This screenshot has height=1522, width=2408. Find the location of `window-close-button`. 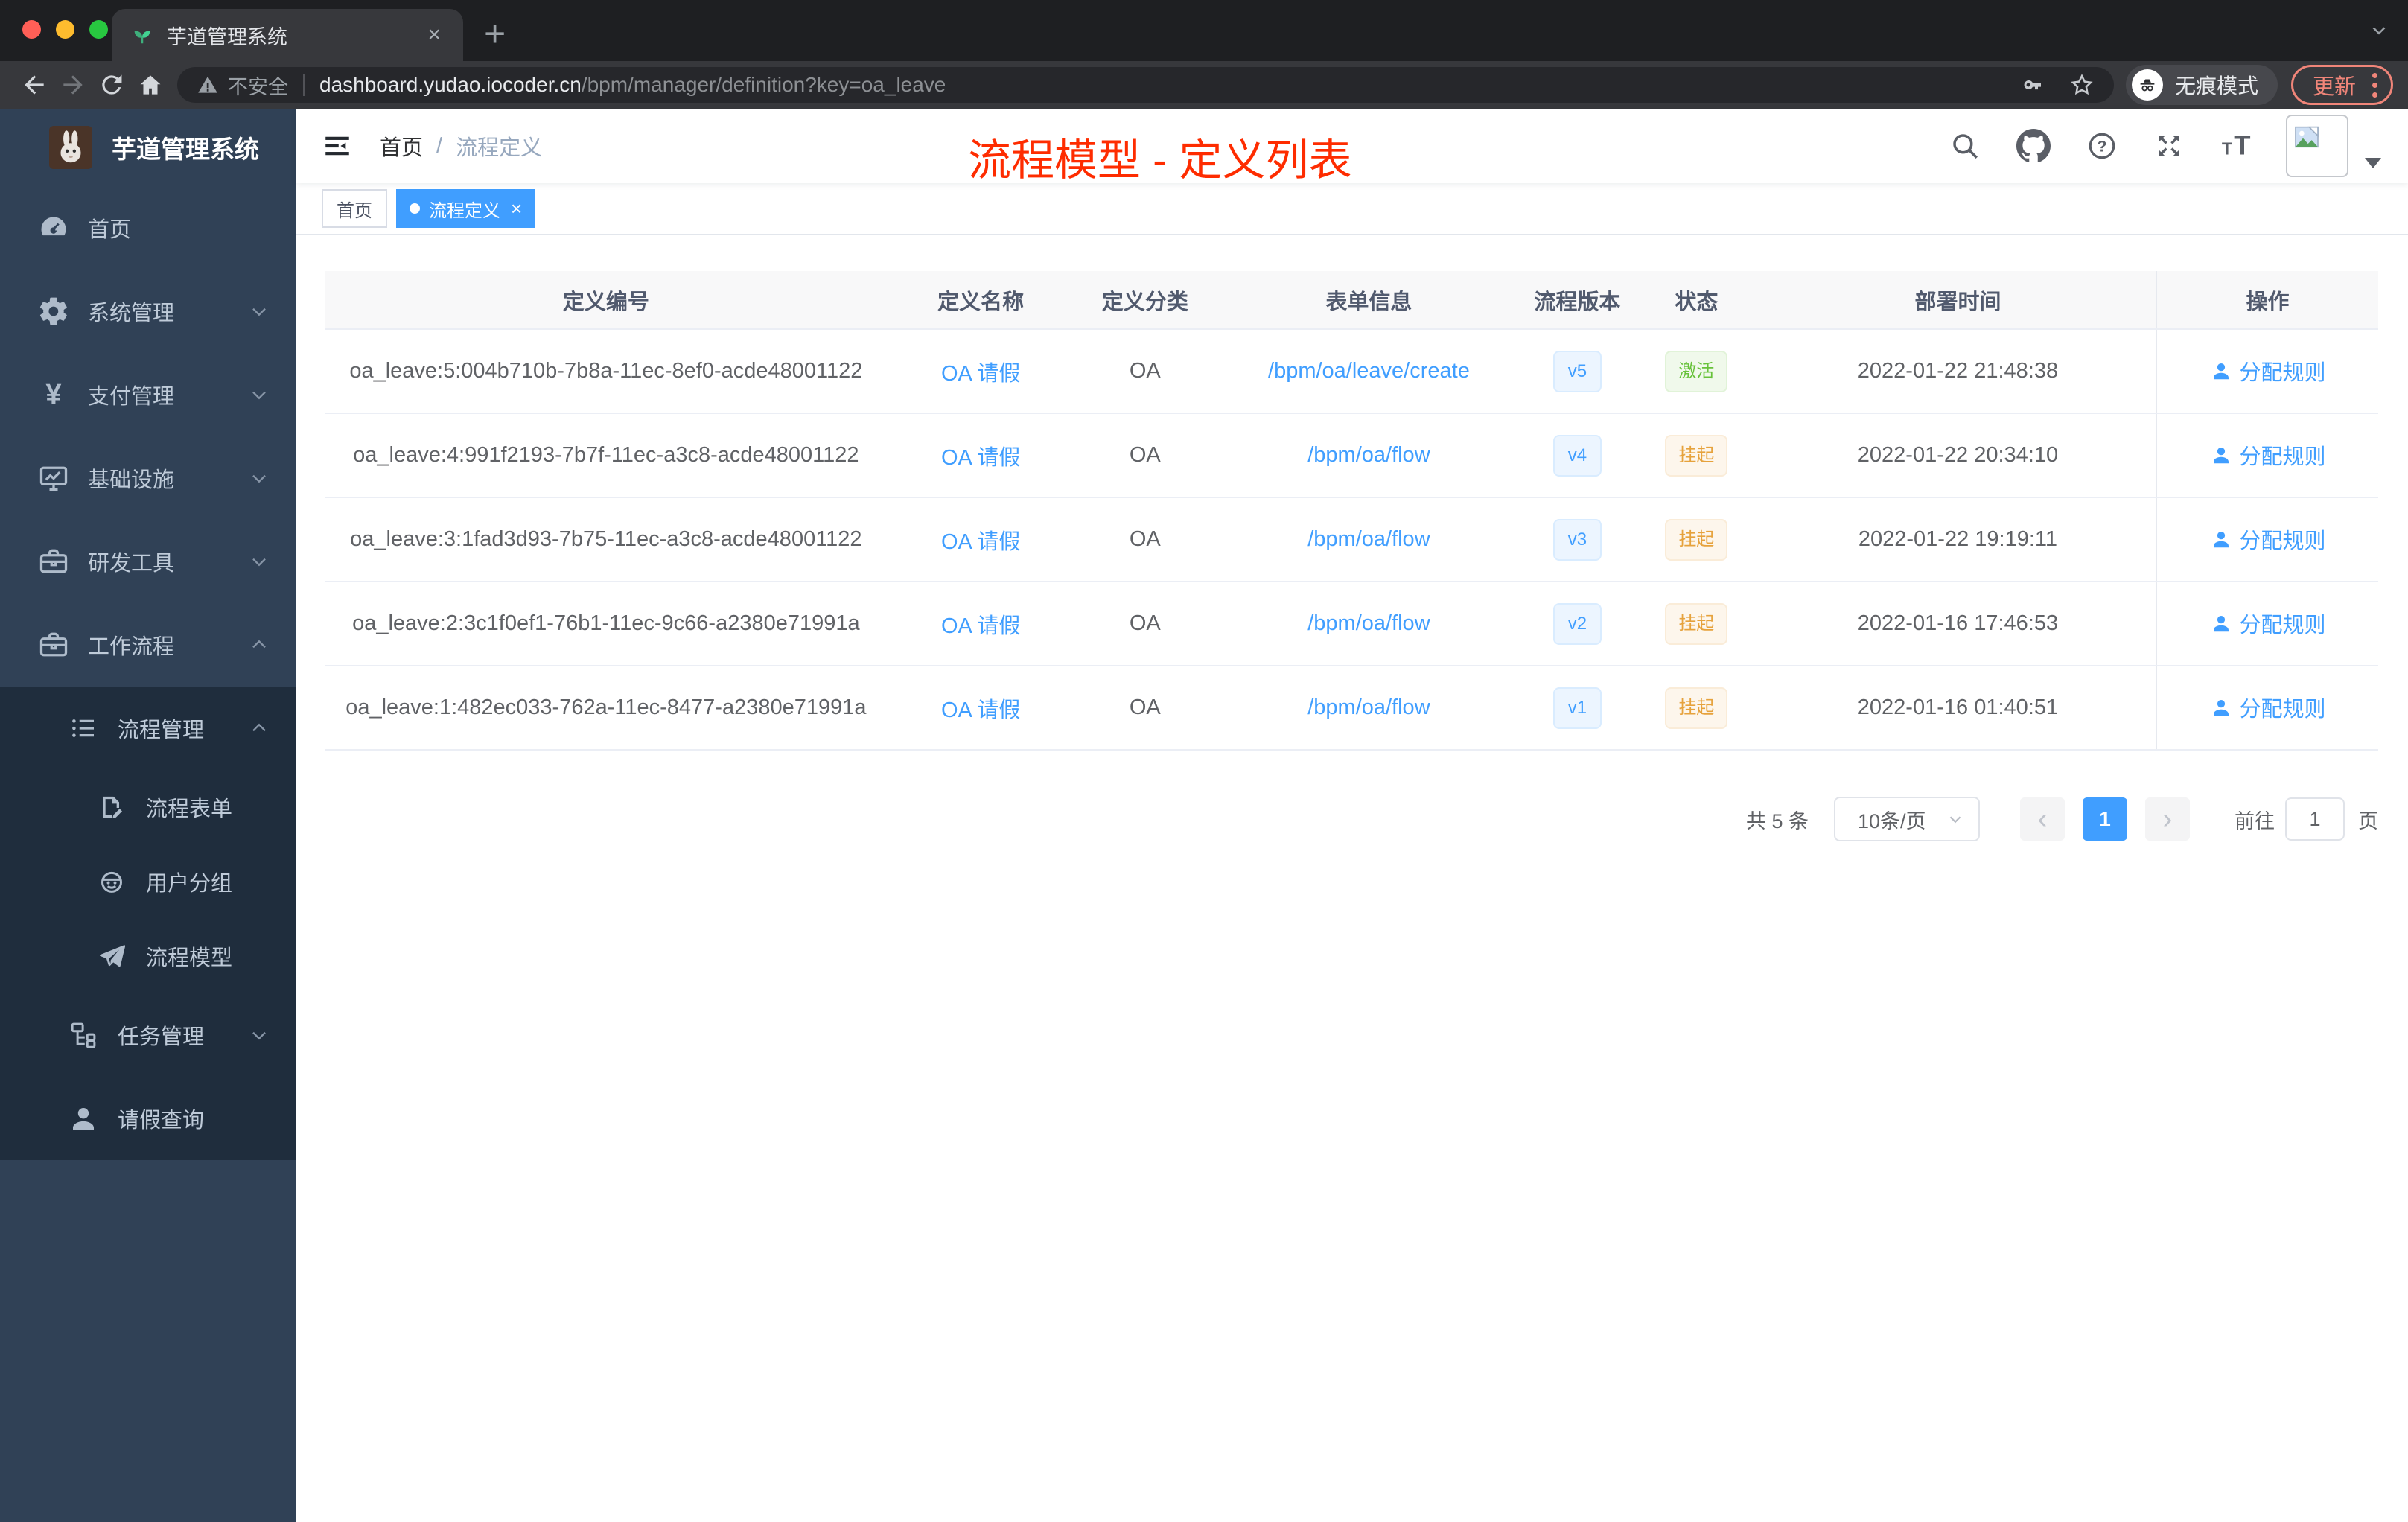

window-close-button is located at coordinates (31, 29).